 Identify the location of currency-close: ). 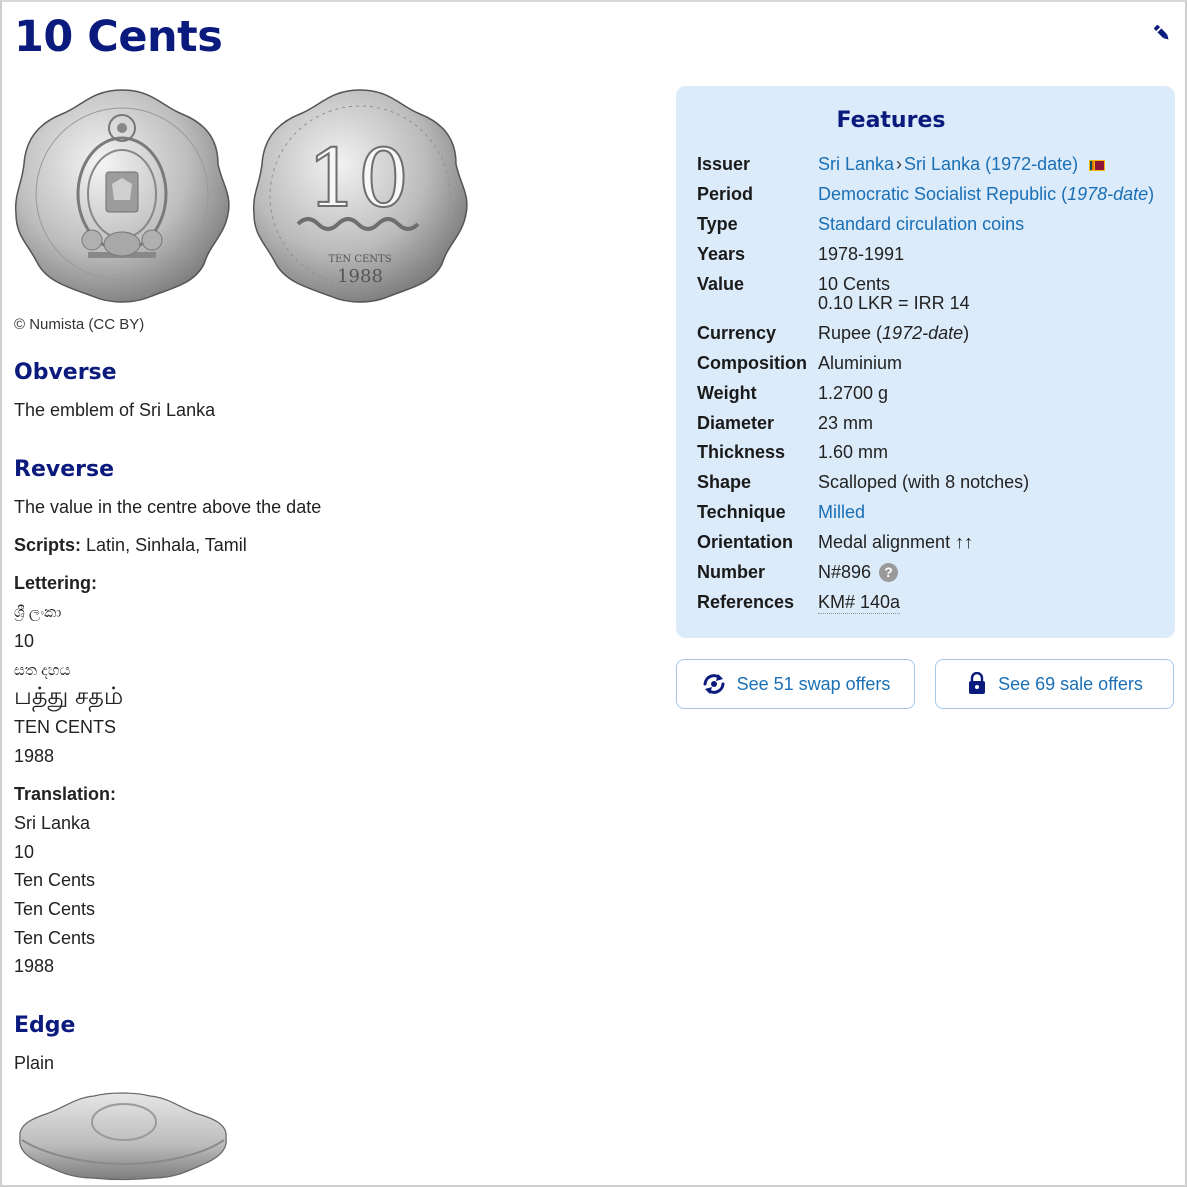
(966, 333).